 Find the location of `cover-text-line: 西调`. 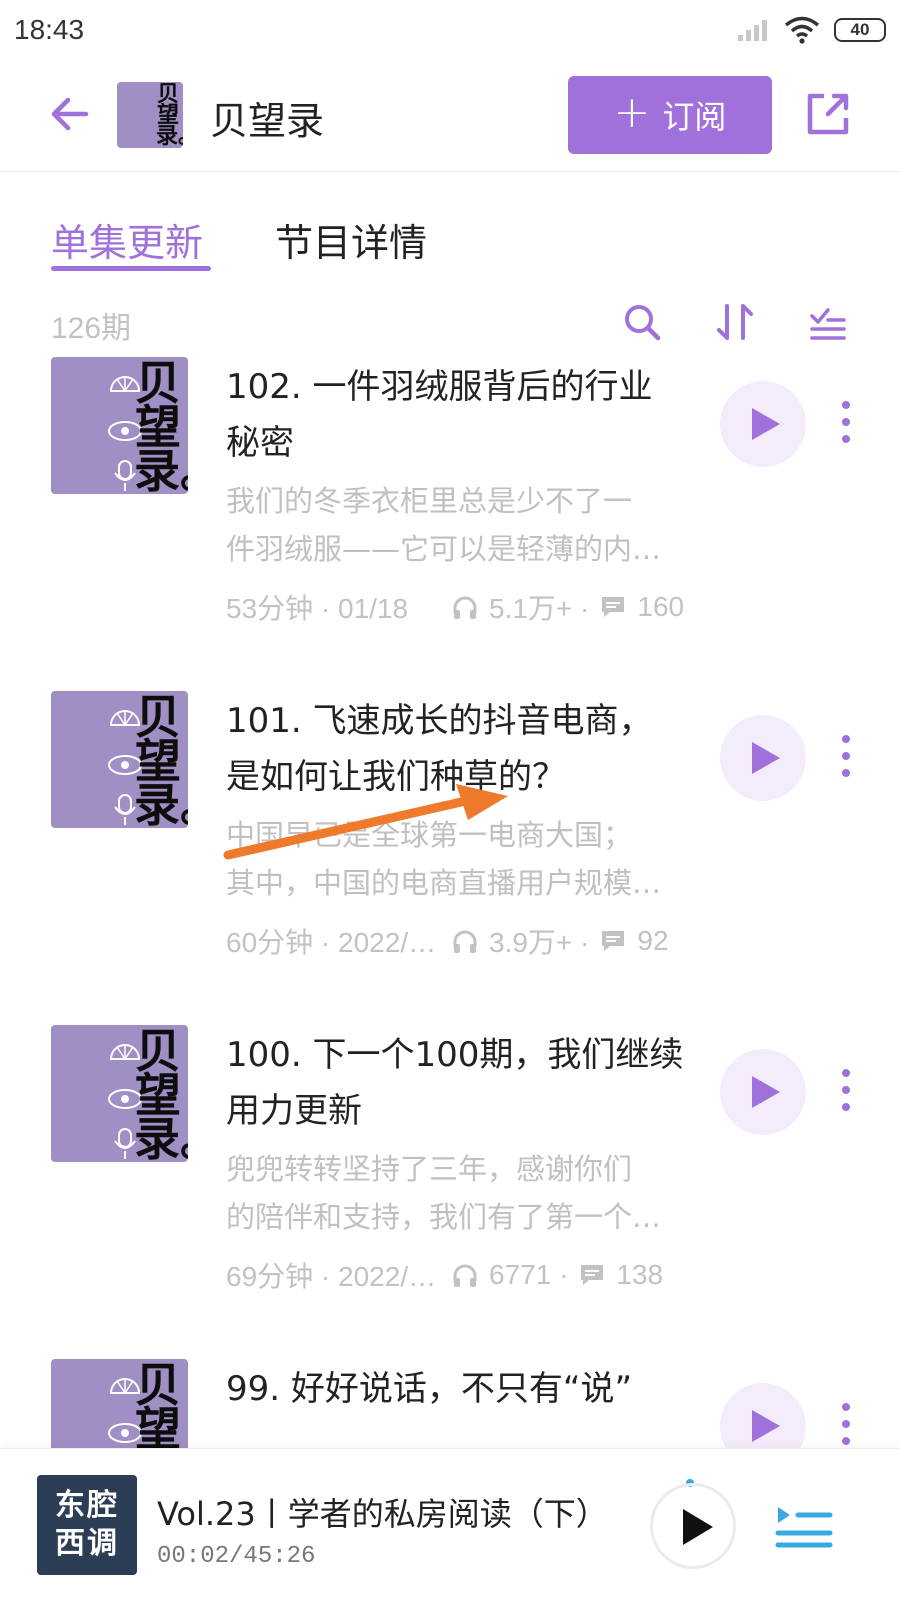

cover-text-line: 西调 is located at coordinates (87, 1543).